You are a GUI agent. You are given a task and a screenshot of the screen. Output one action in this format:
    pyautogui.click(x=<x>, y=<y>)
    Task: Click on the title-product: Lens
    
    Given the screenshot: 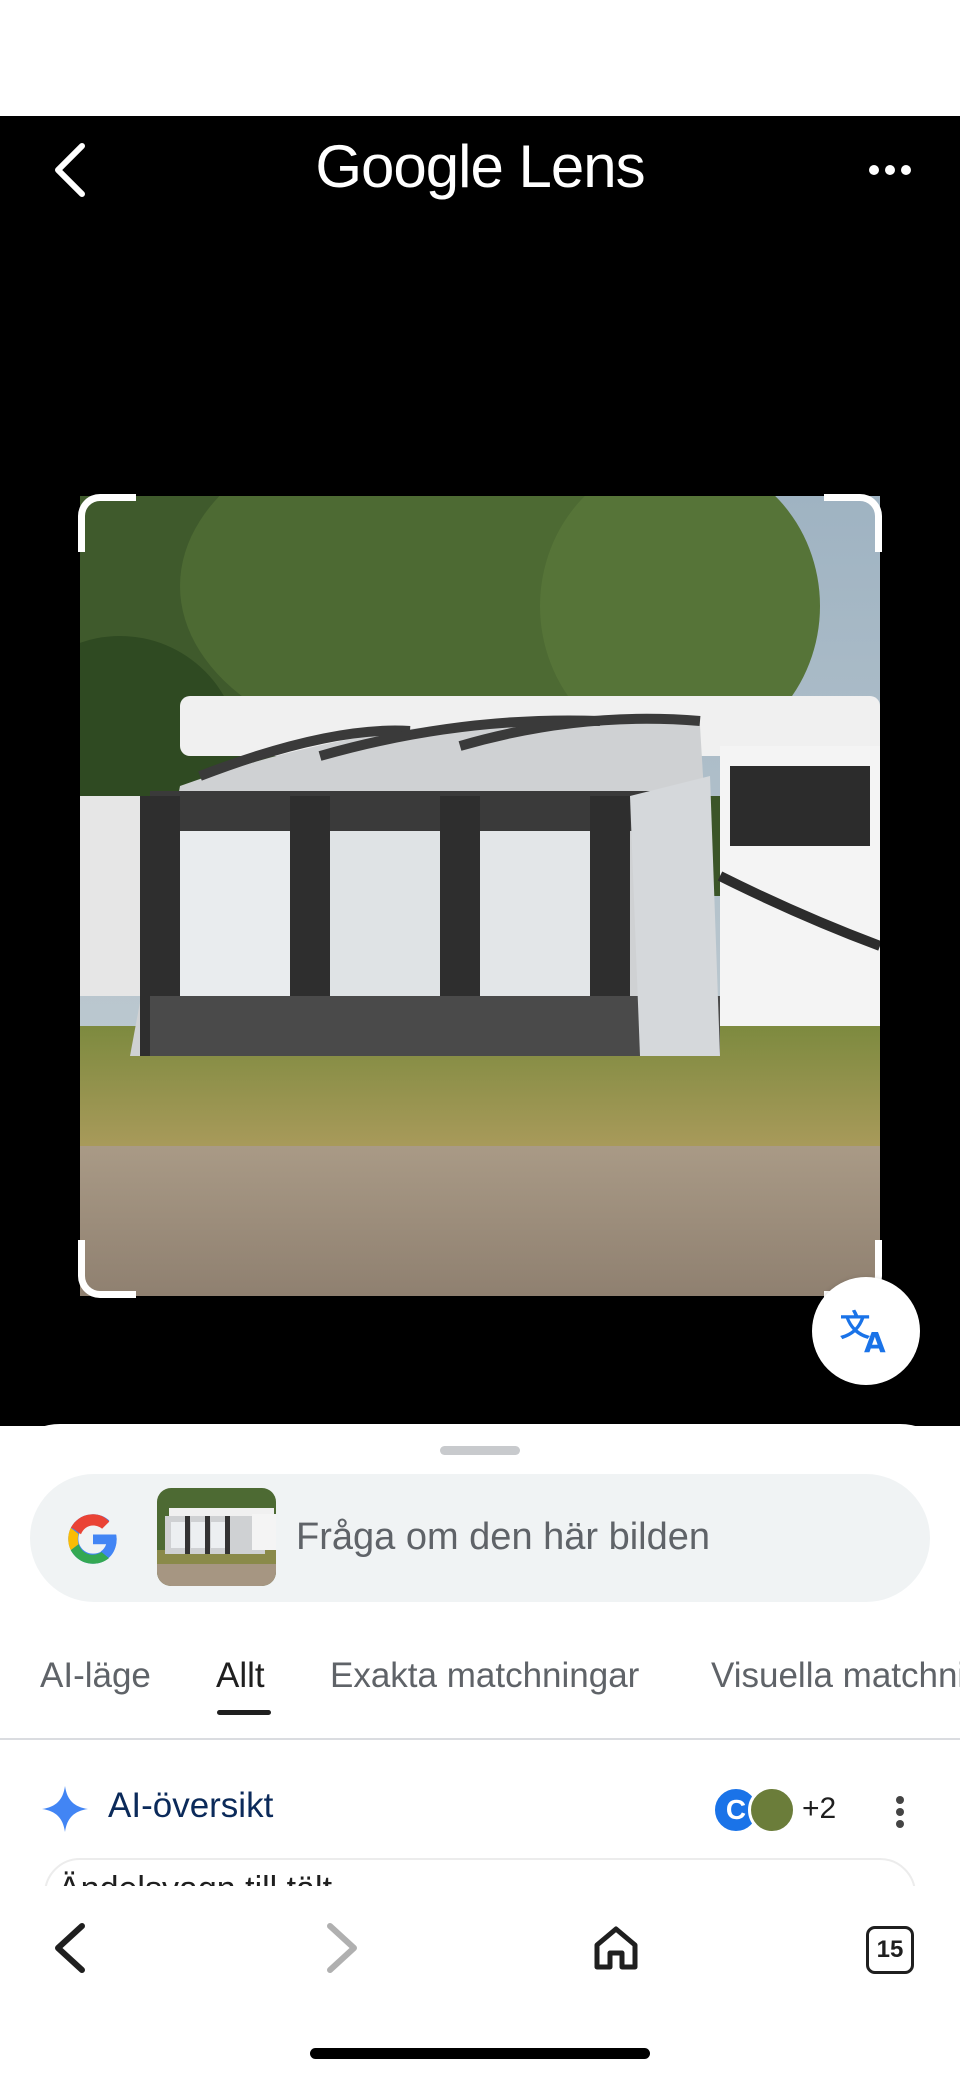 What is the action you would take?
    pyautogui.click(x=582, y=166)
    